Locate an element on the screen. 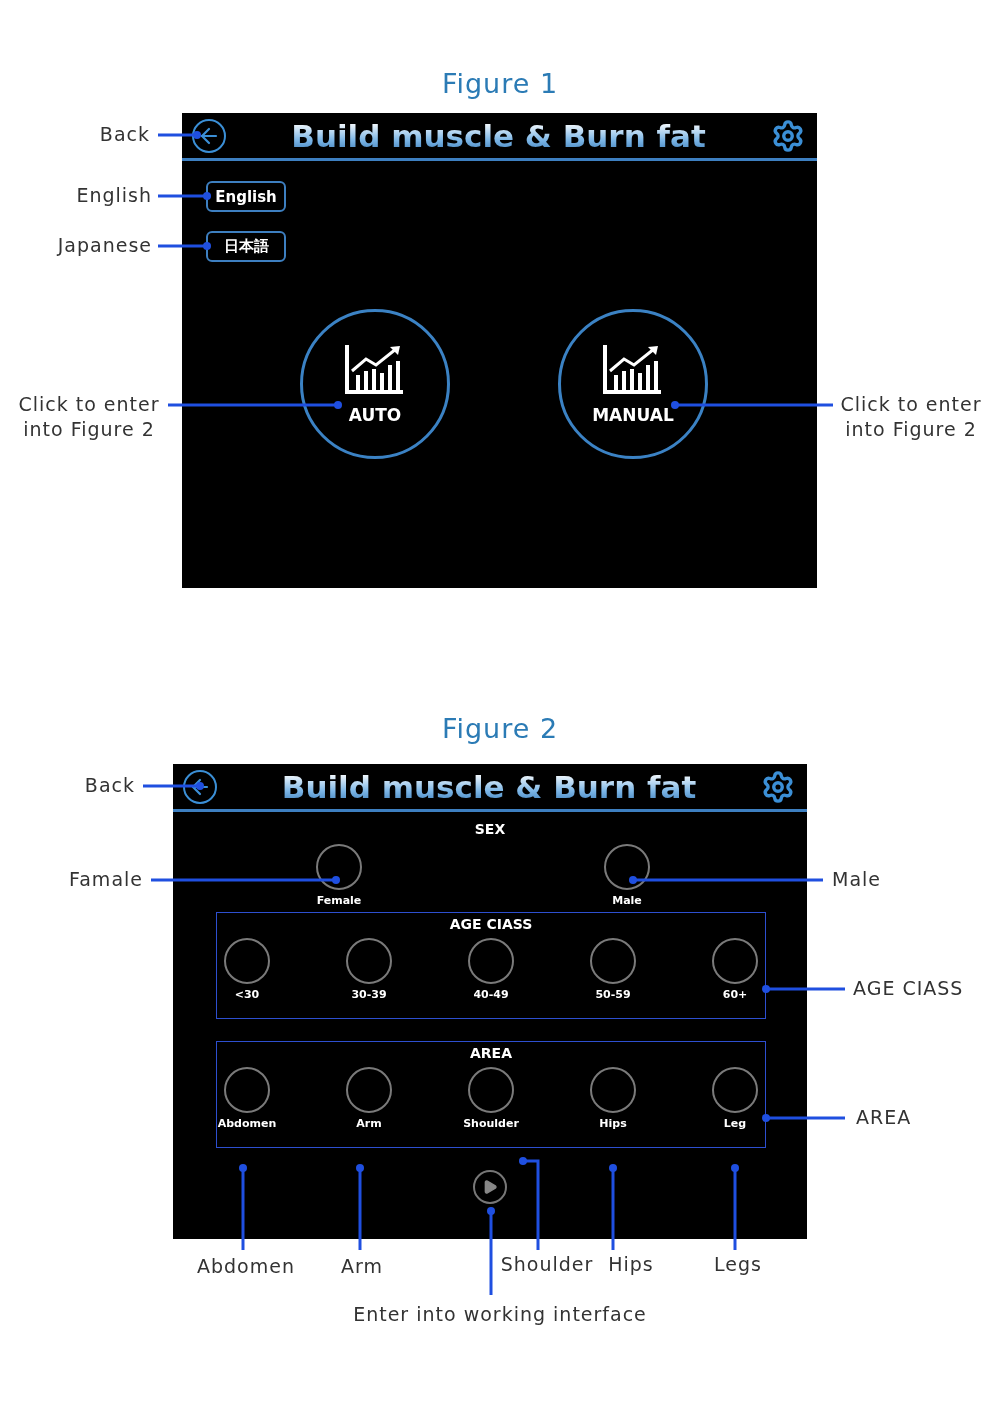 The height and width of the screenshot is (1411, 1000). option-label: Leg is located at coordinates (735, 1123).